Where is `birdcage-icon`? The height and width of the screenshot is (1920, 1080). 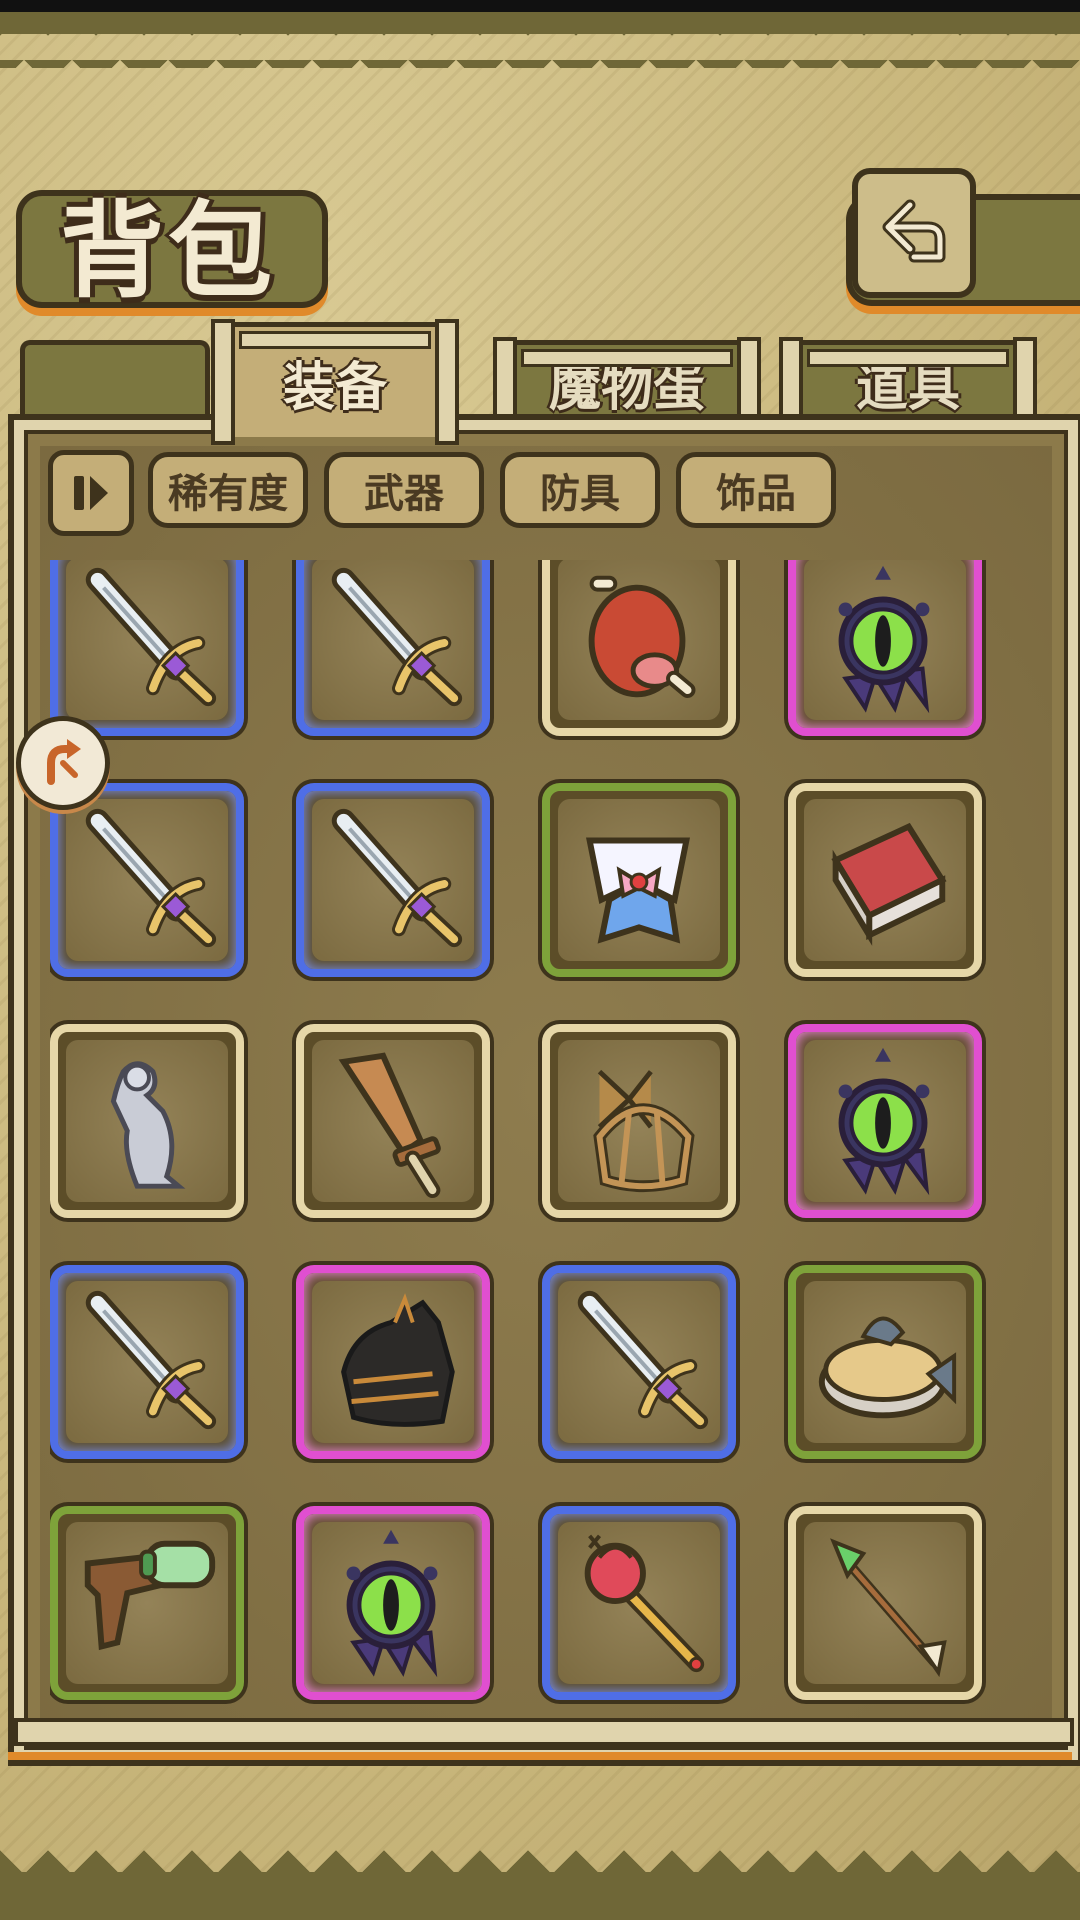 birdcage-icon is located at coordinates (644, 1131).